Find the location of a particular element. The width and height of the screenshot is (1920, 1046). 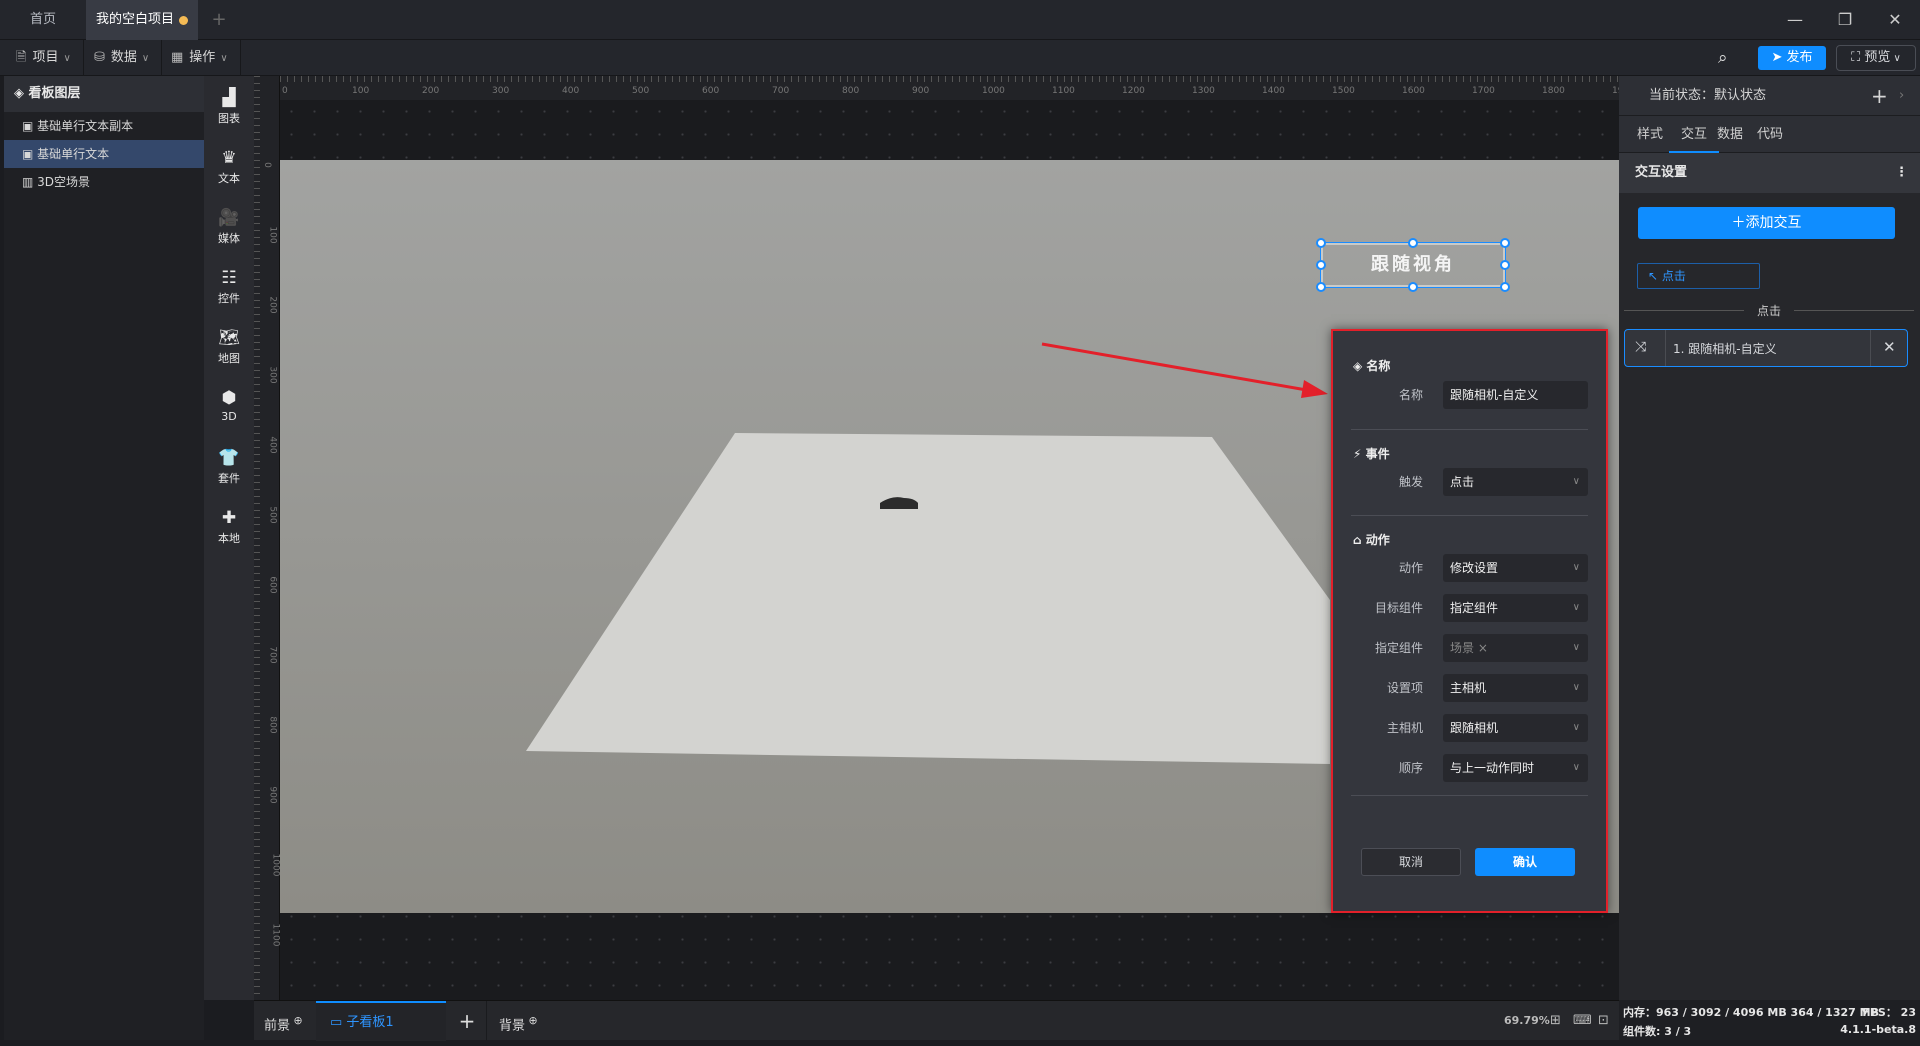

ruler-tick-label: 1300 is located at coordinates (1203, 91).